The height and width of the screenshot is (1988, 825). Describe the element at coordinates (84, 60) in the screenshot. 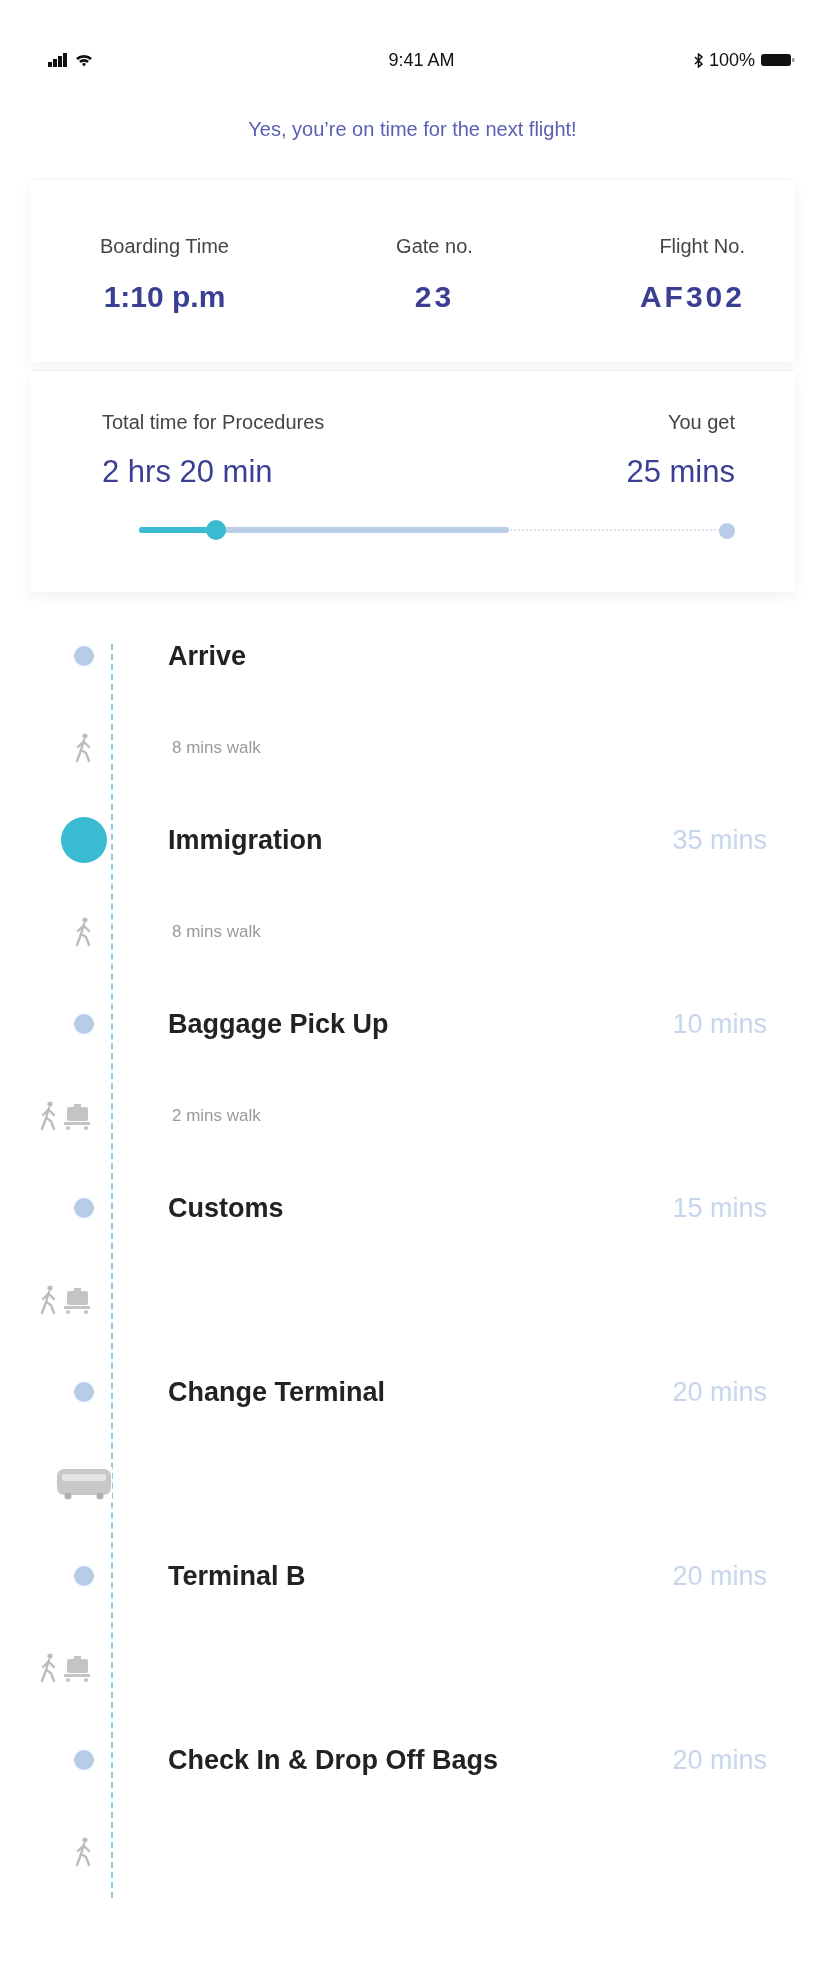

I see `wifi-icon` at that location.